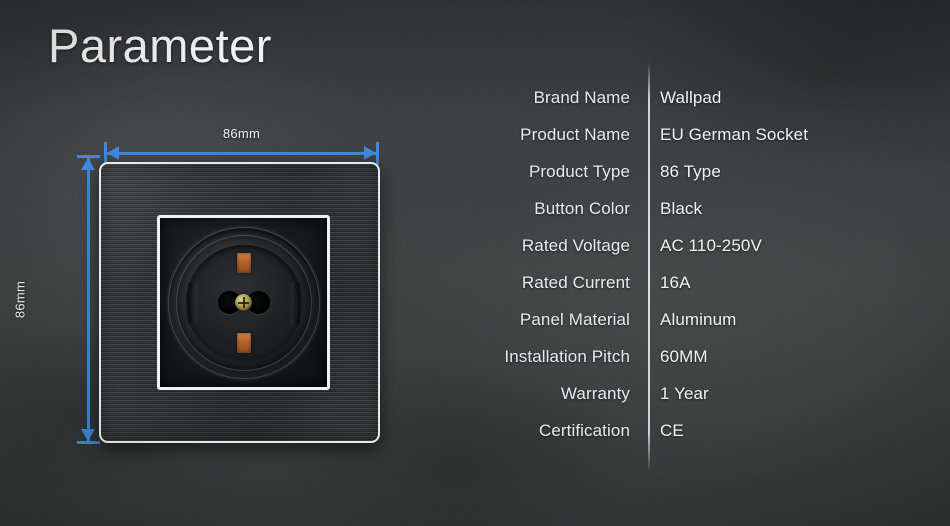 The height and width of the screenshot is (526, 950). I want to click on center-screw-icon, so click(243, 302).